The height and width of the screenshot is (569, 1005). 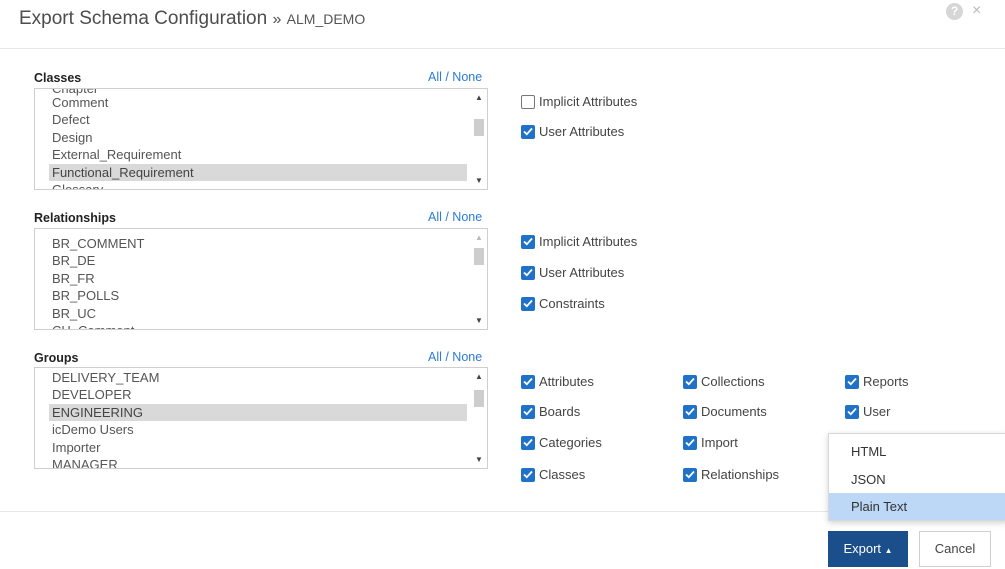 I want to click on checkbox-option: Relationships, so click(x=731, y=474).